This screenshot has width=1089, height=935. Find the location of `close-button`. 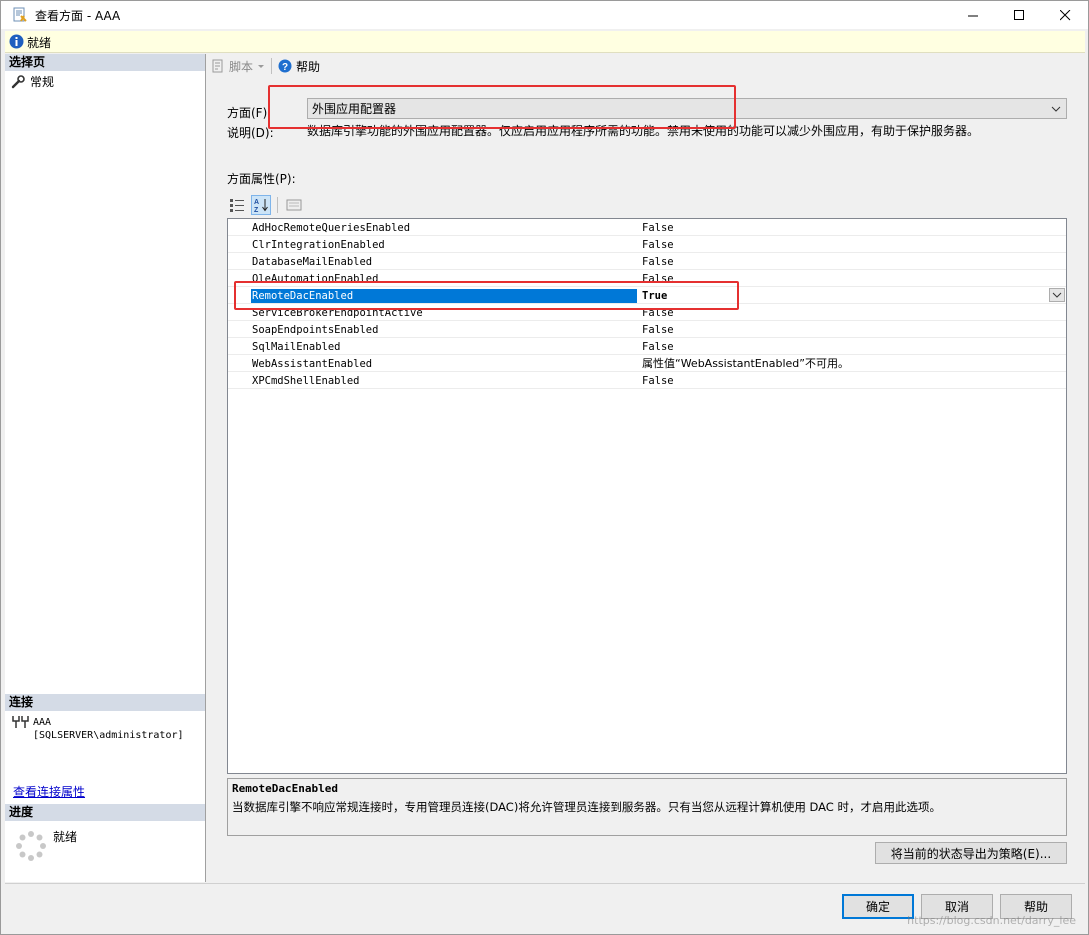

close-button is located at coordinates (1065, 15).